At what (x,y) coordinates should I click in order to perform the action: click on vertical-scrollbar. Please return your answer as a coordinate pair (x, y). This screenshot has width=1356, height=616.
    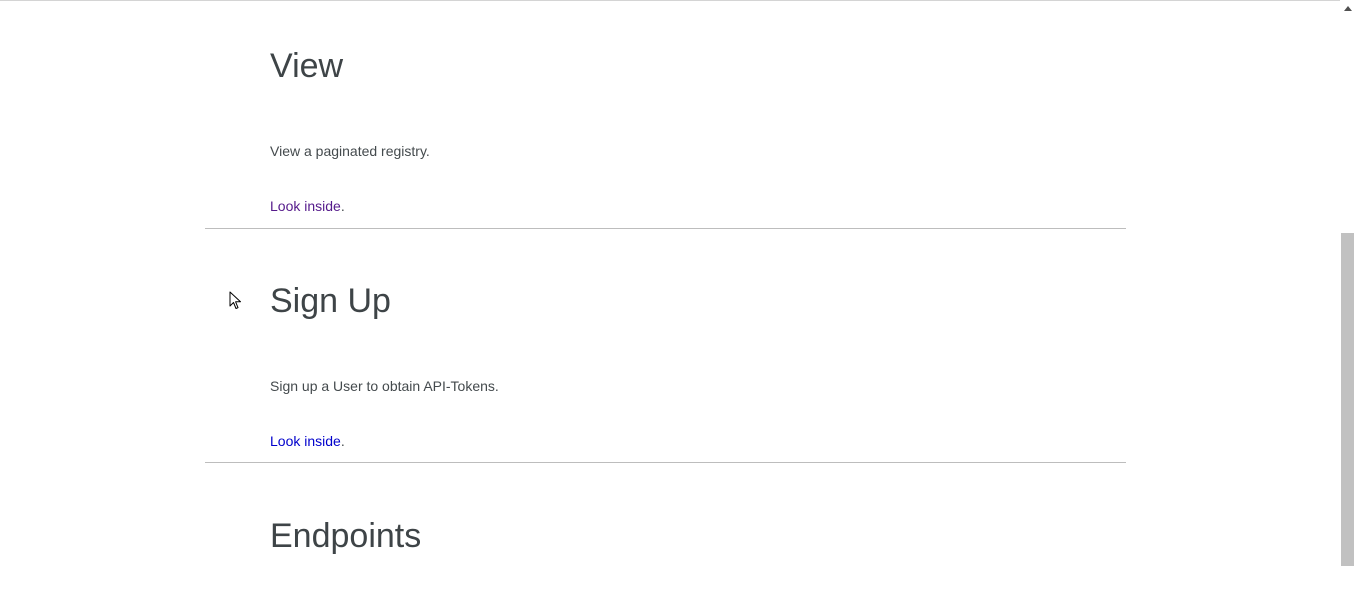
    Looking at the image, I should click on (1348, 308).